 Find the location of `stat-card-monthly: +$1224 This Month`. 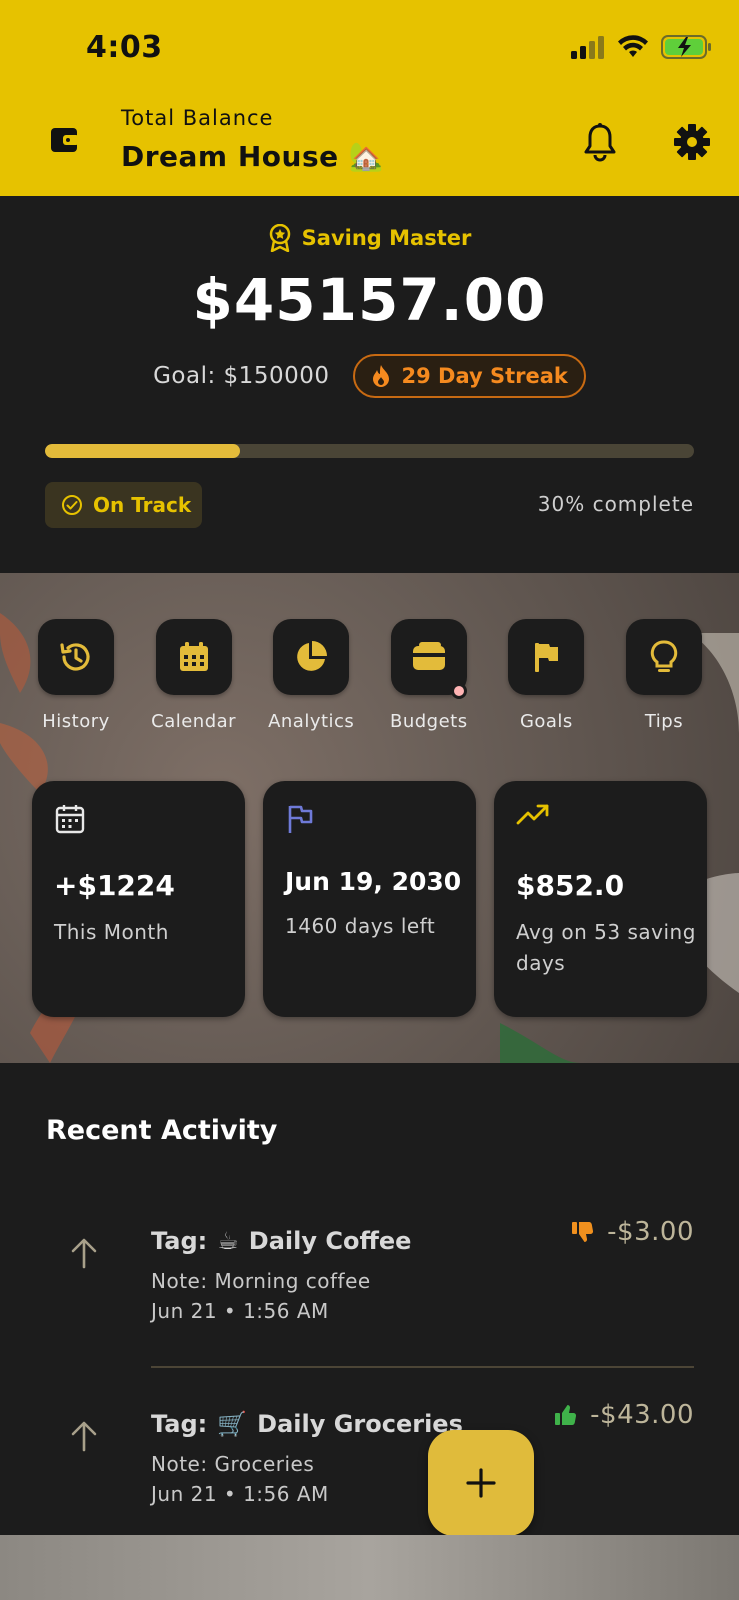

stat-card-monthly: +$1224 This Month is located at coordinates (138, 899).